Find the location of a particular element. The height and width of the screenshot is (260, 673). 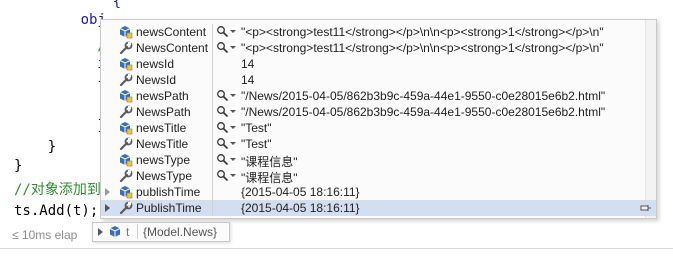

member-name: PublishTime is located at coordinates (169, 208).